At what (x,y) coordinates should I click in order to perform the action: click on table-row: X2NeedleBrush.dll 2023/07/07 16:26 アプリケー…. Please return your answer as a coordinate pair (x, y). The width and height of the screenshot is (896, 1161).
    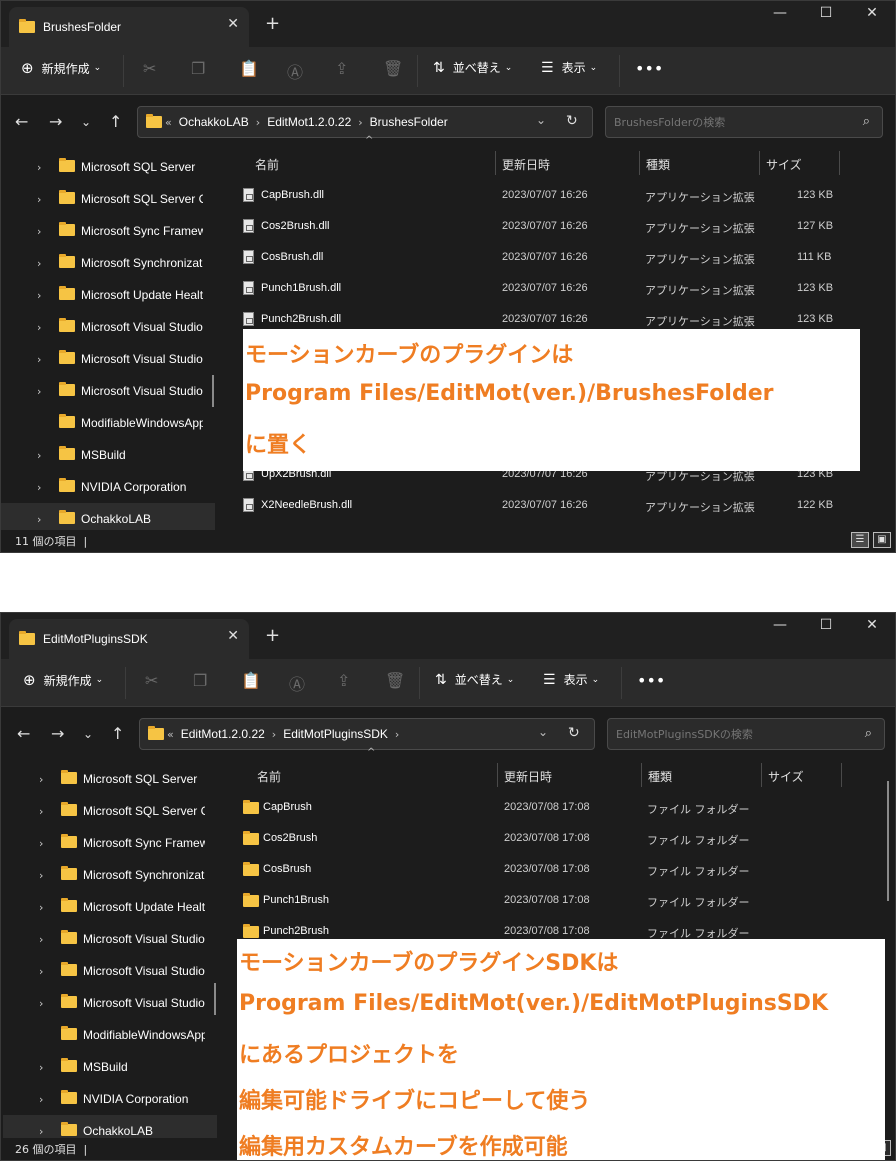
    Looking at the image, I should click on (546, 506).